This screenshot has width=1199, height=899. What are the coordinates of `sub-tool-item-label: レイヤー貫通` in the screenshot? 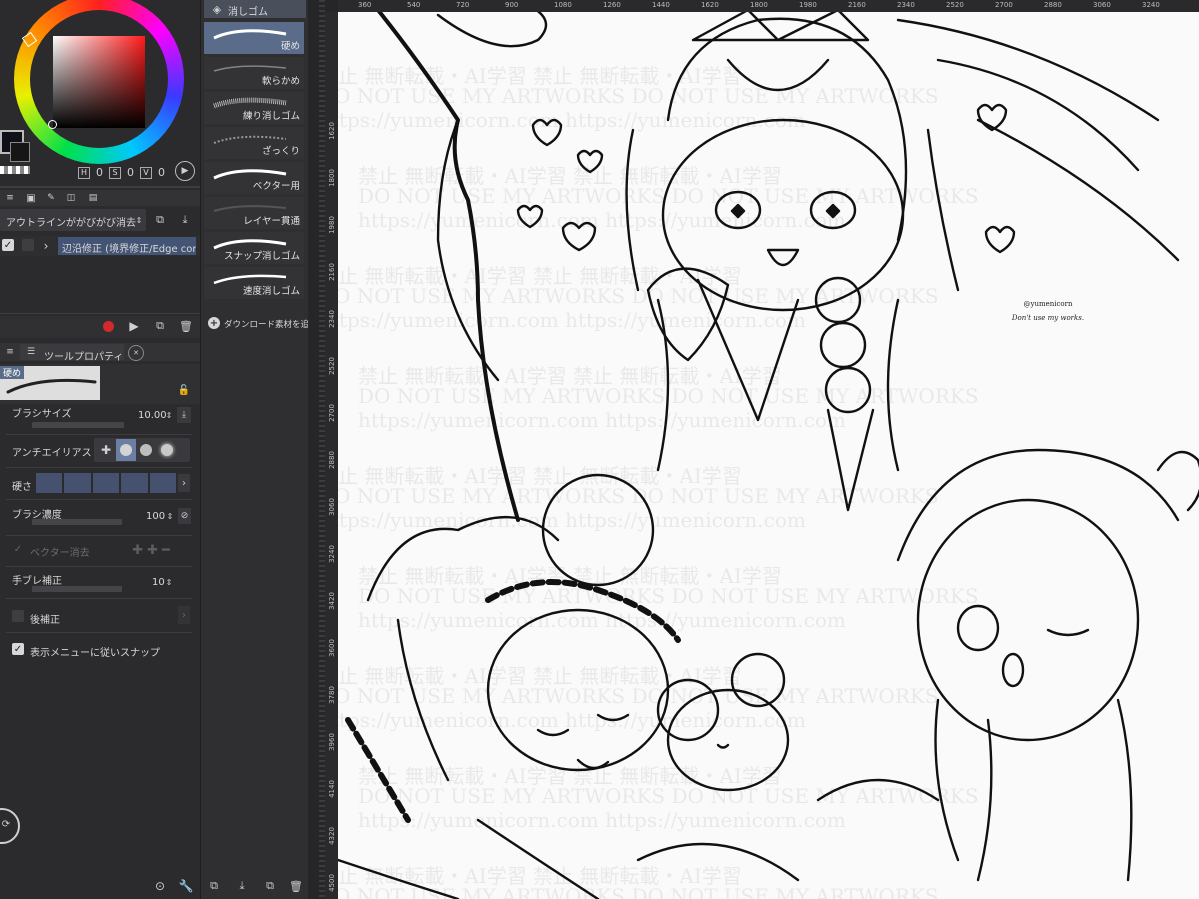 It's located at (271, 221).